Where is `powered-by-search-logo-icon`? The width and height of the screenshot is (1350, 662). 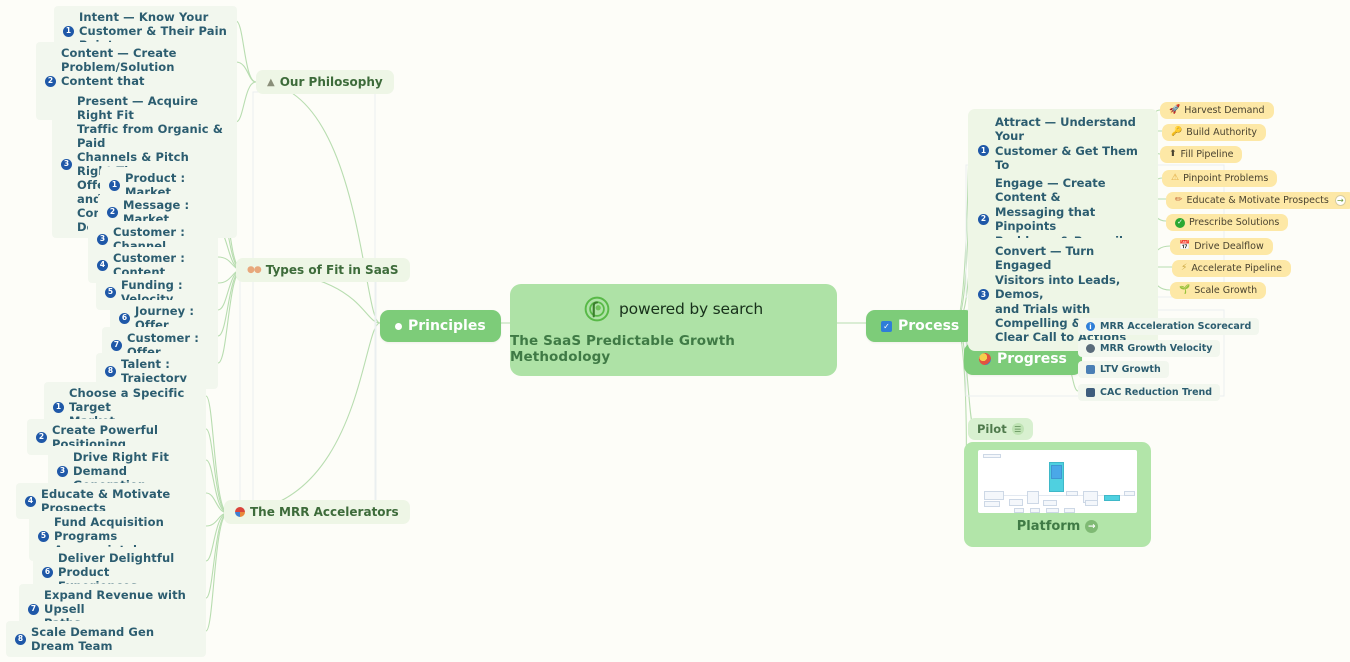
powered-by-search-logo-icon is located at coordinates (597, 308).